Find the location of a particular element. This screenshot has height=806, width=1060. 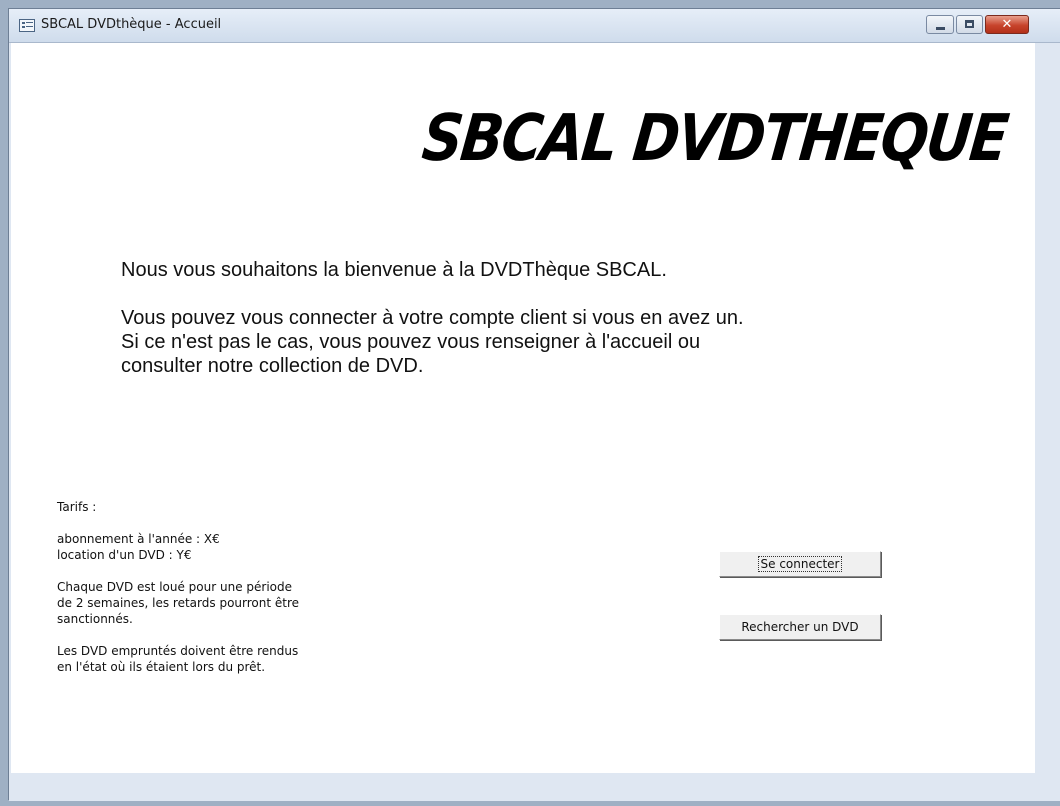

form-icon is located at coordinates (27, 25).